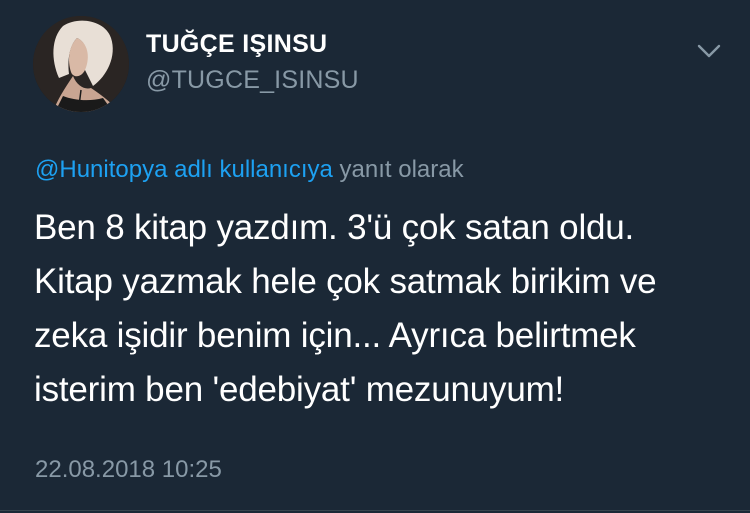  I want to click on reply-suffix: yanıt olarak, so click(401, 169).